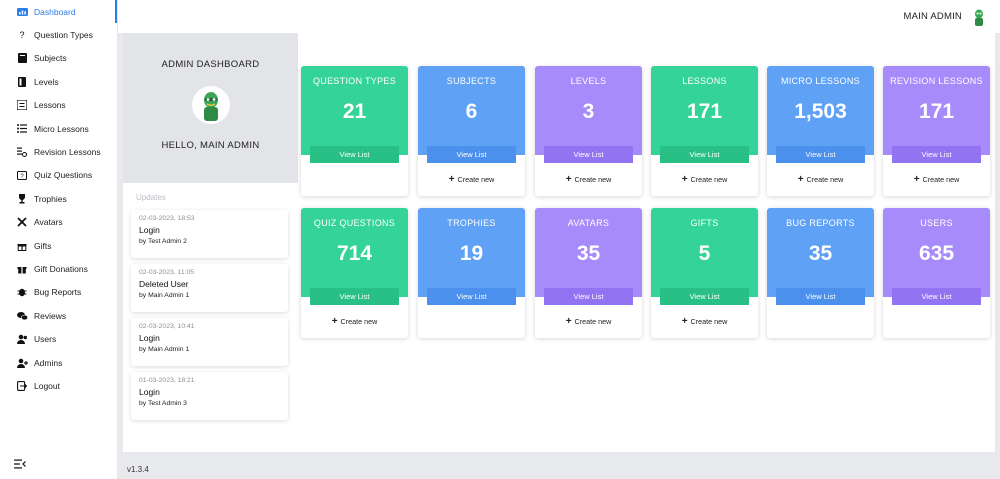 The width and height of the screenshot is (1000, 479). Describe the element at coordinates (22, 199) in the screenshot. I see `trophy-icon` at that location.